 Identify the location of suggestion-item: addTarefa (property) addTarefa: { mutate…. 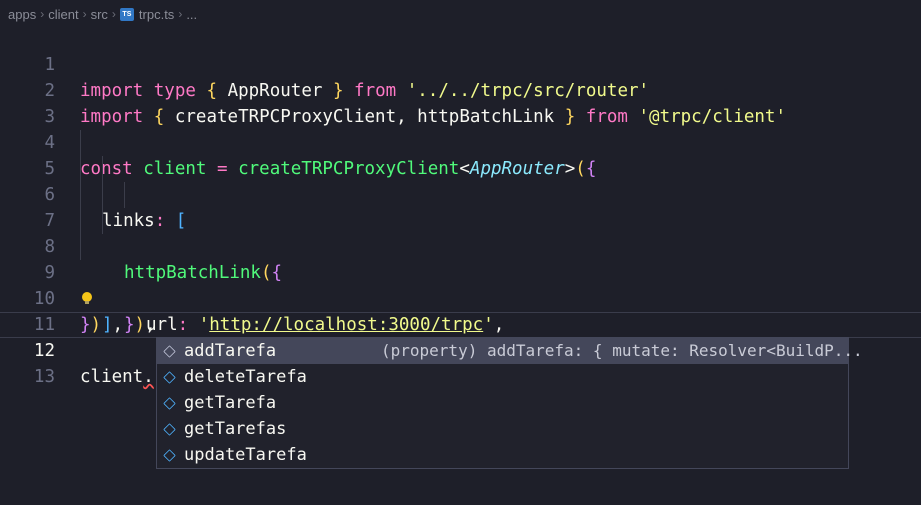
(510, 351).